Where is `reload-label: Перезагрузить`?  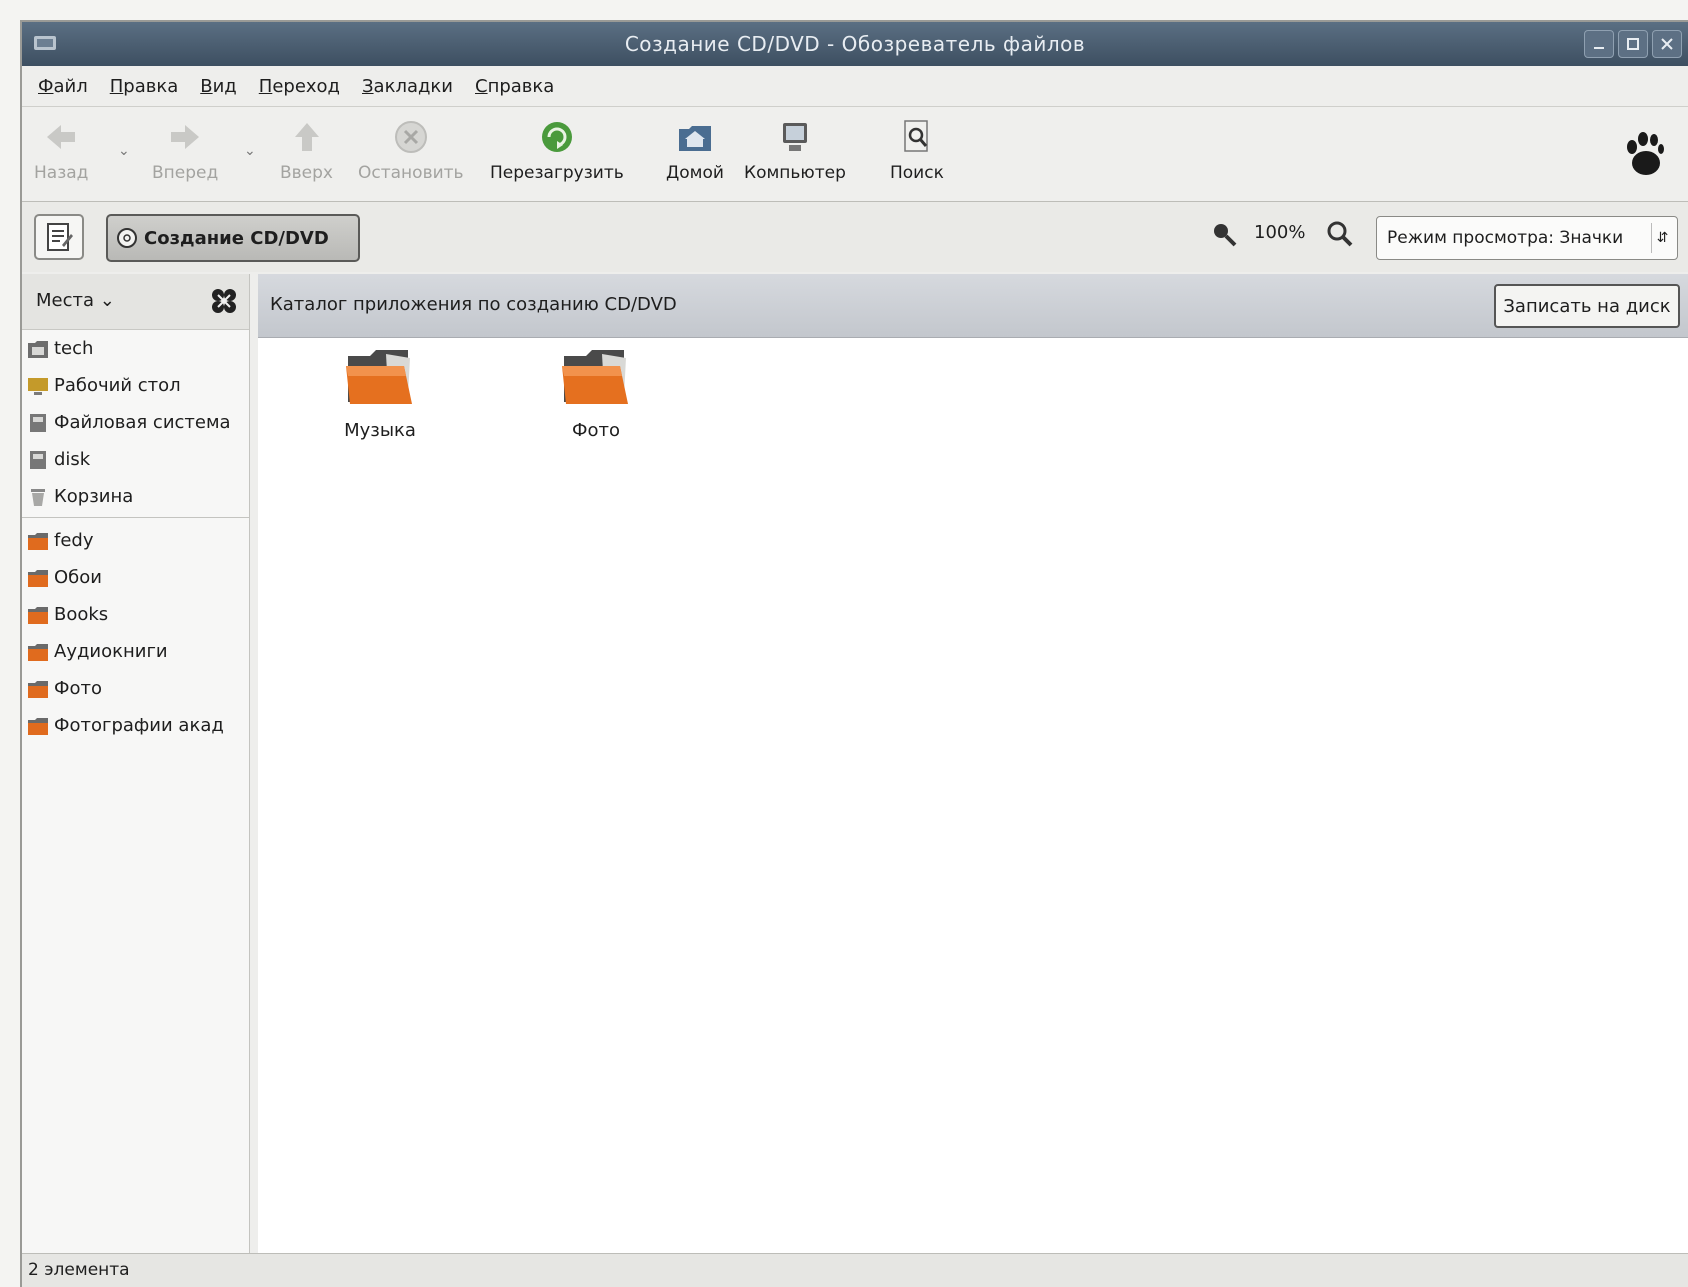
reload-label: Перезагрузить is located at coordinates (557, 173).